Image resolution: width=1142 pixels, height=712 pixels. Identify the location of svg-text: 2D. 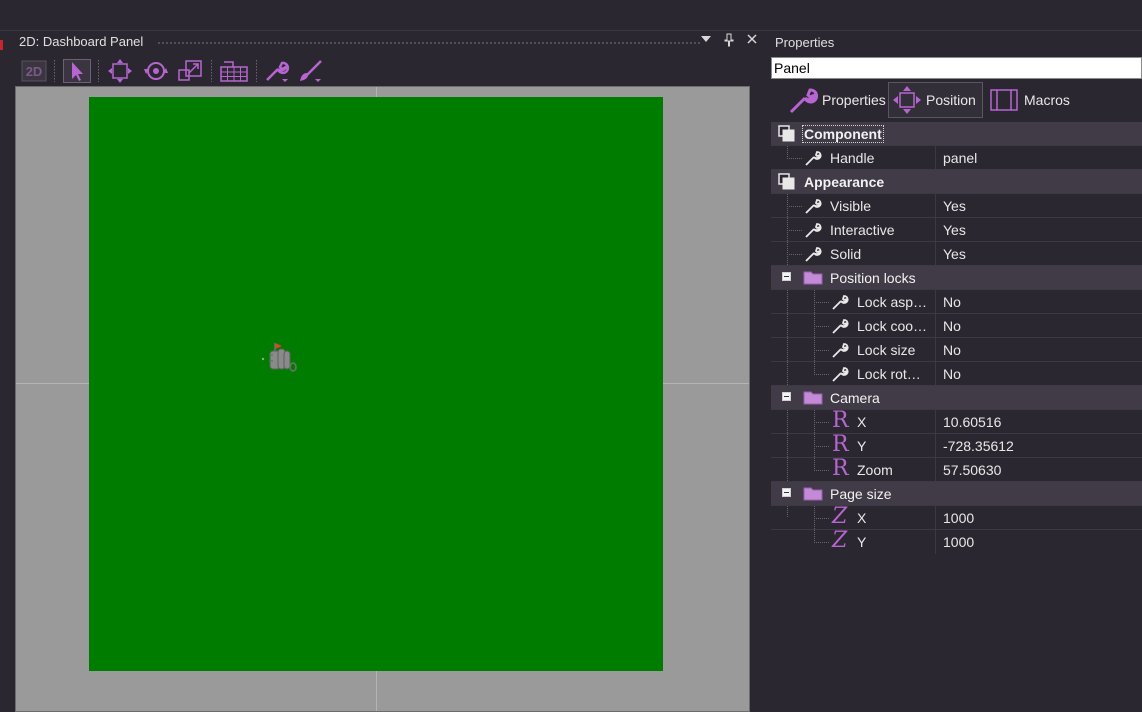
(34, 71).